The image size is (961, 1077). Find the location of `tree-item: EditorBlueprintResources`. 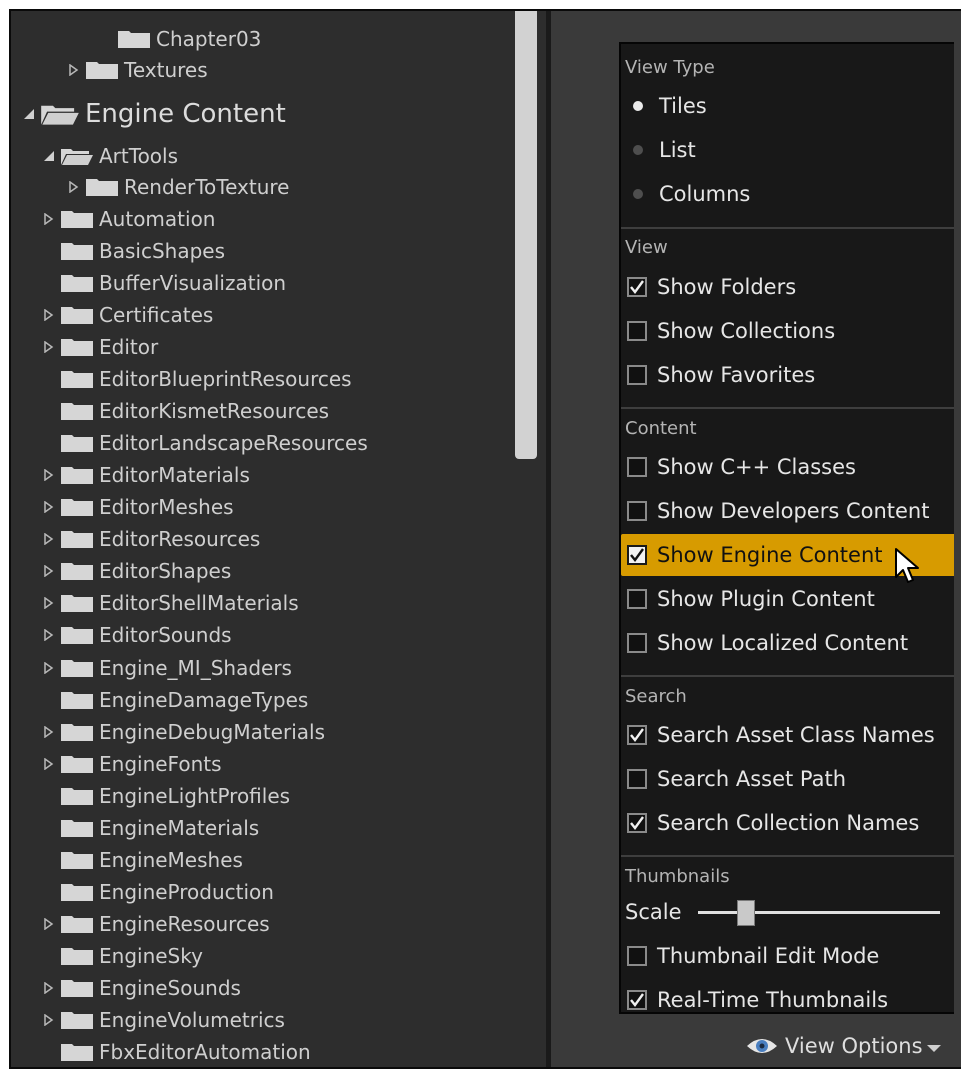

tree-item: EditorBlueprintResources is located at coordinates (196, 379).